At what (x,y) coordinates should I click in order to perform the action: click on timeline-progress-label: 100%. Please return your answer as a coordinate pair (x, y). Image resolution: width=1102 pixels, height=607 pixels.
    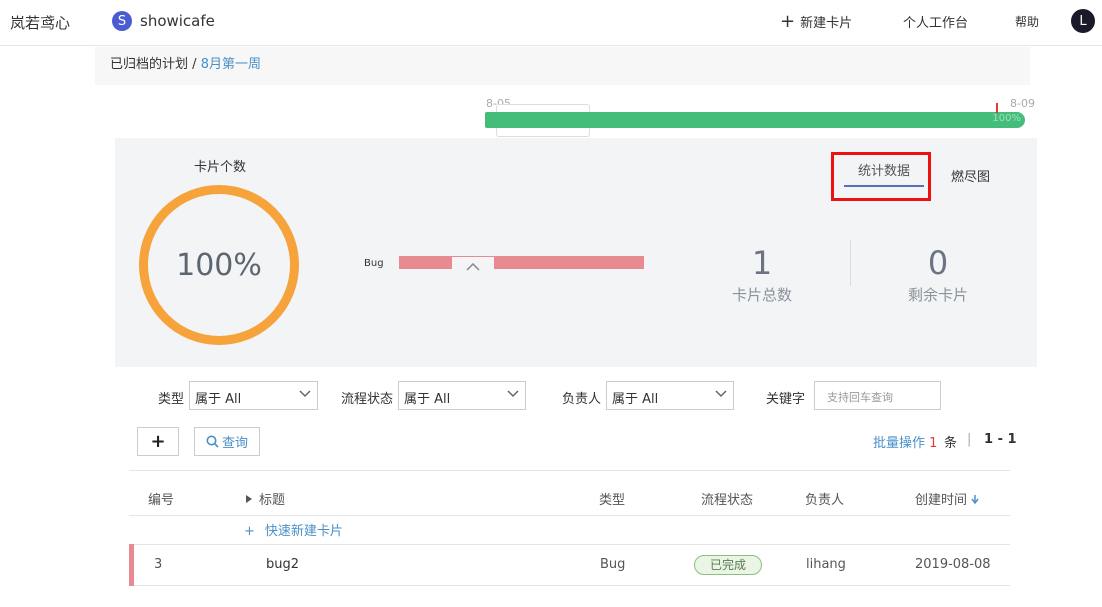
    Looking at the image, I should click on (1006, 118).